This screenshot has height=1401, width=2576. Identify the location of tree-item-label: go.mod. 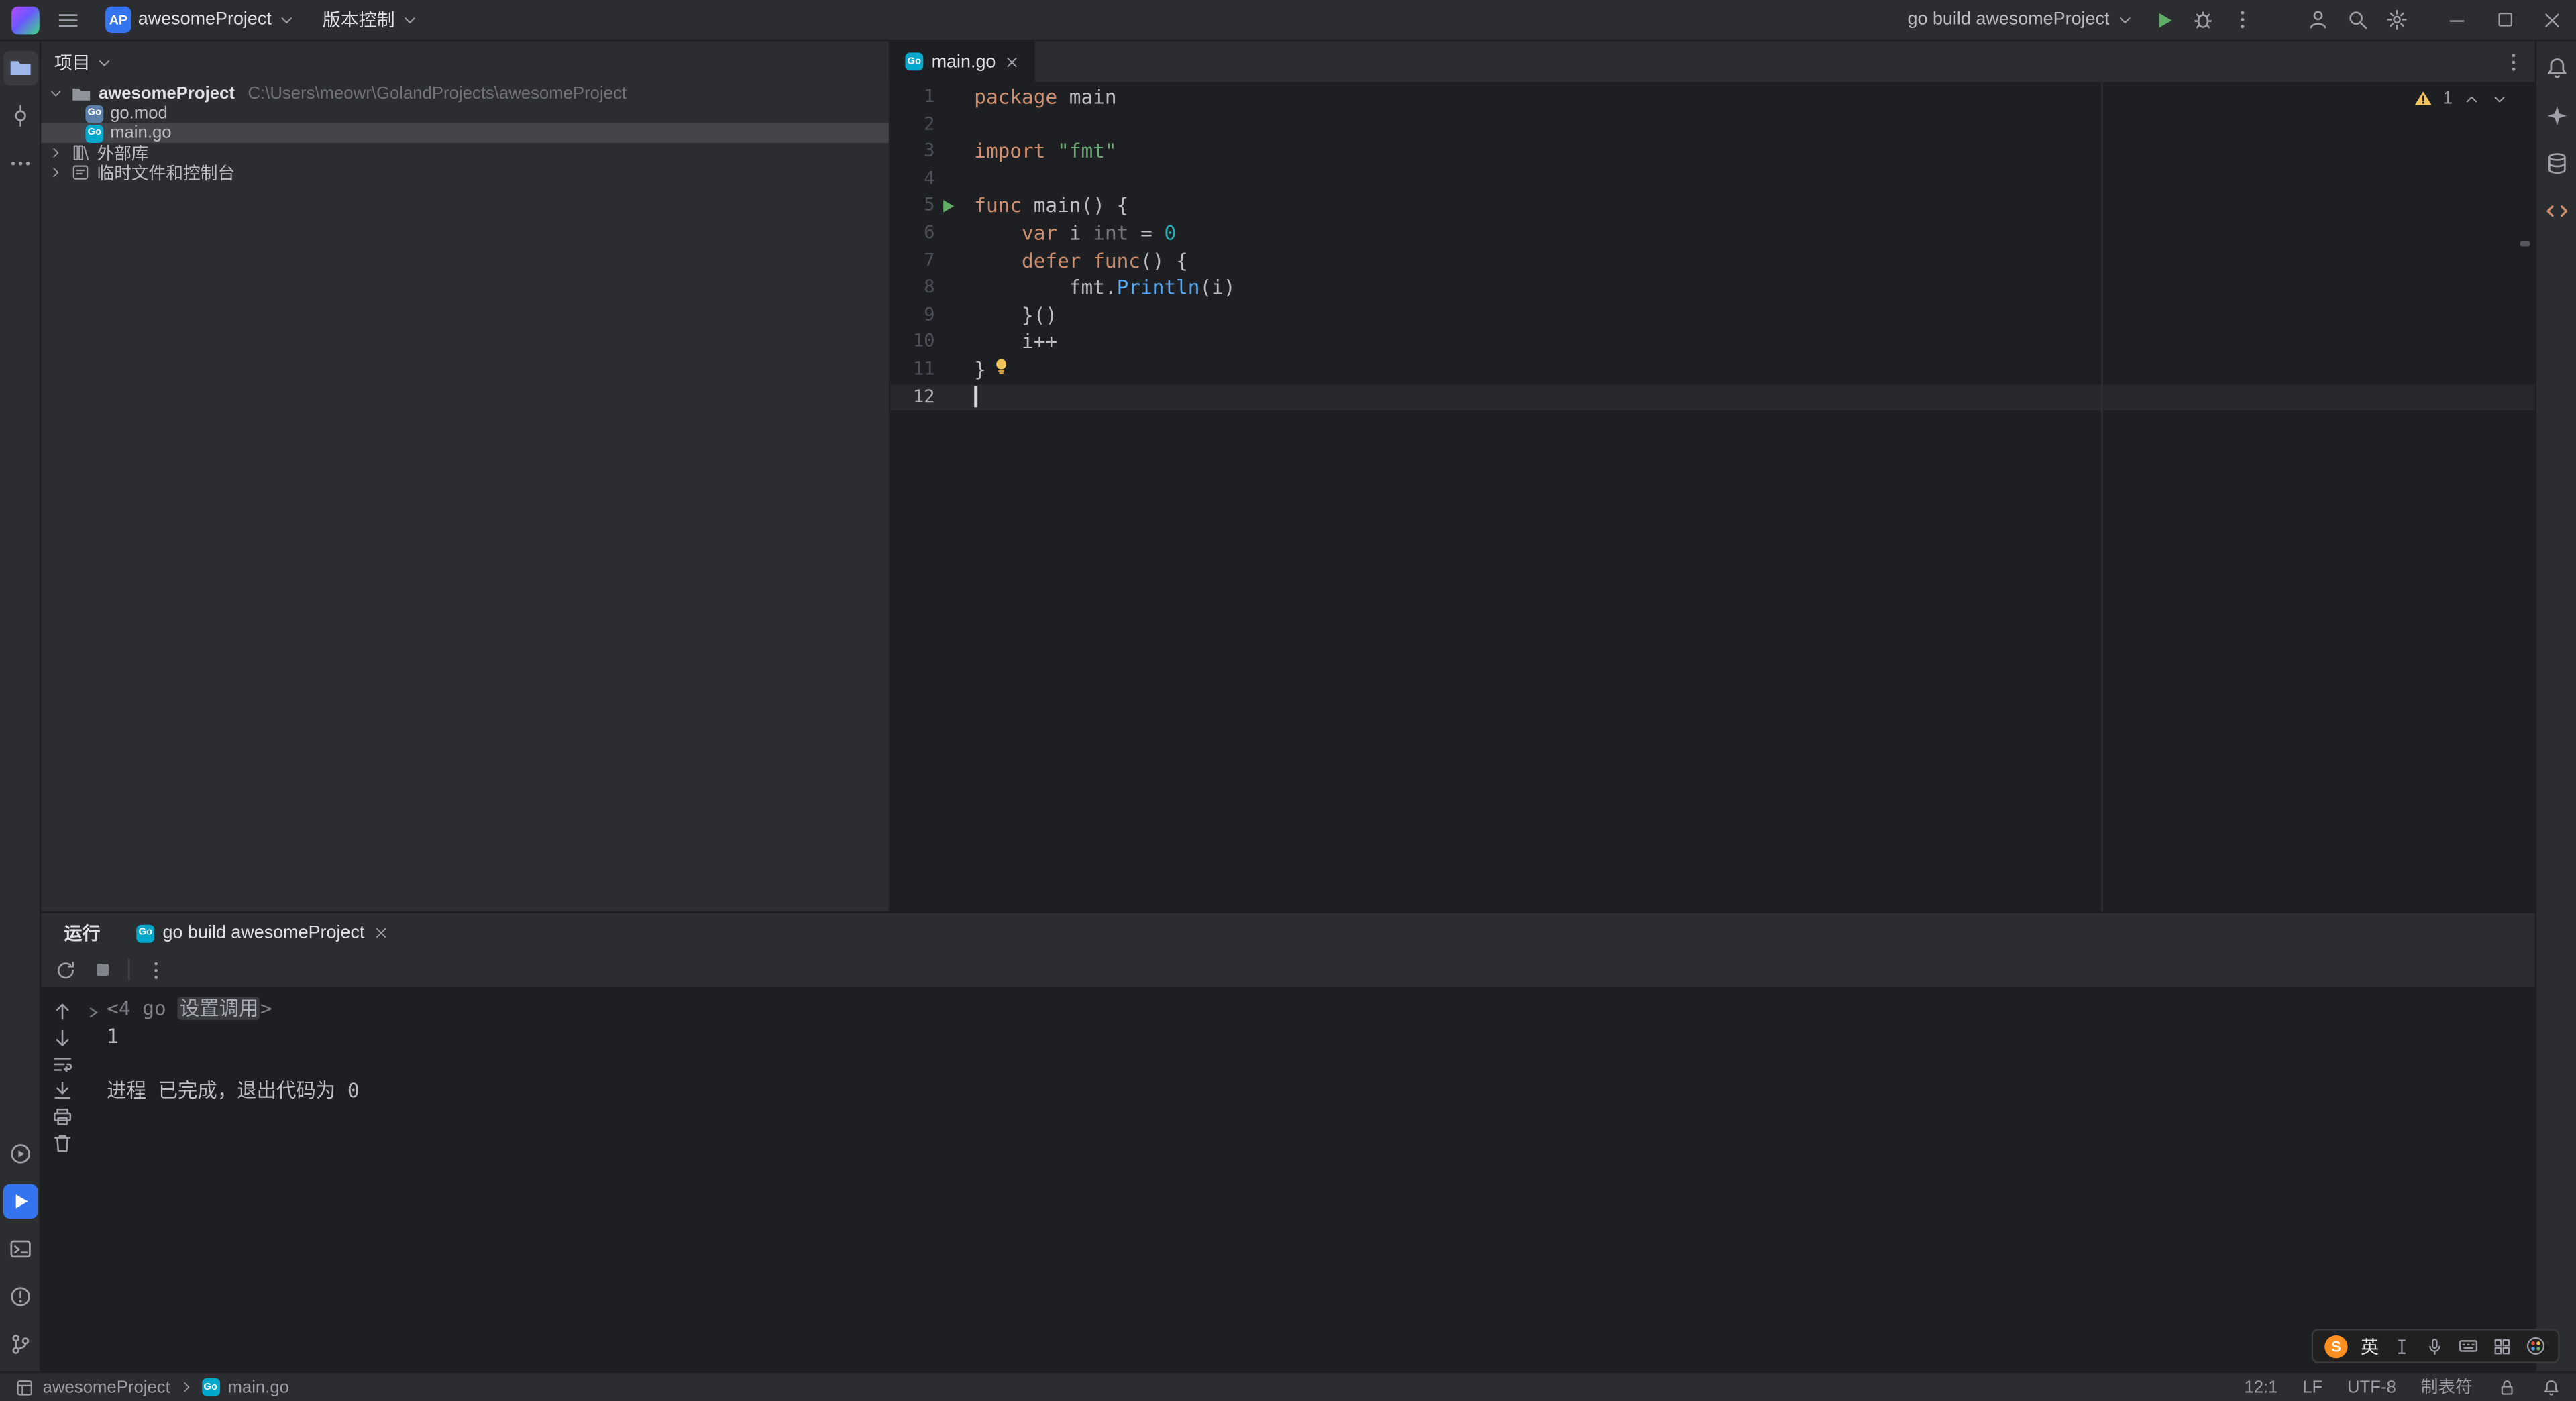
(139, 113).